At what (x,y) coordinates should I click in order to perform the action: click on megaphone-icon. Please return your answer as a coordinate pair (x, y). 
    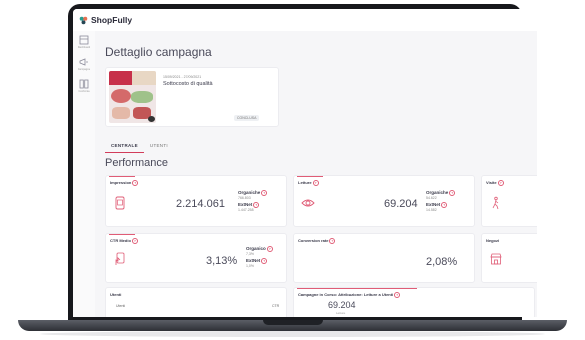
    Looking at the image, I should click on (83, 62).